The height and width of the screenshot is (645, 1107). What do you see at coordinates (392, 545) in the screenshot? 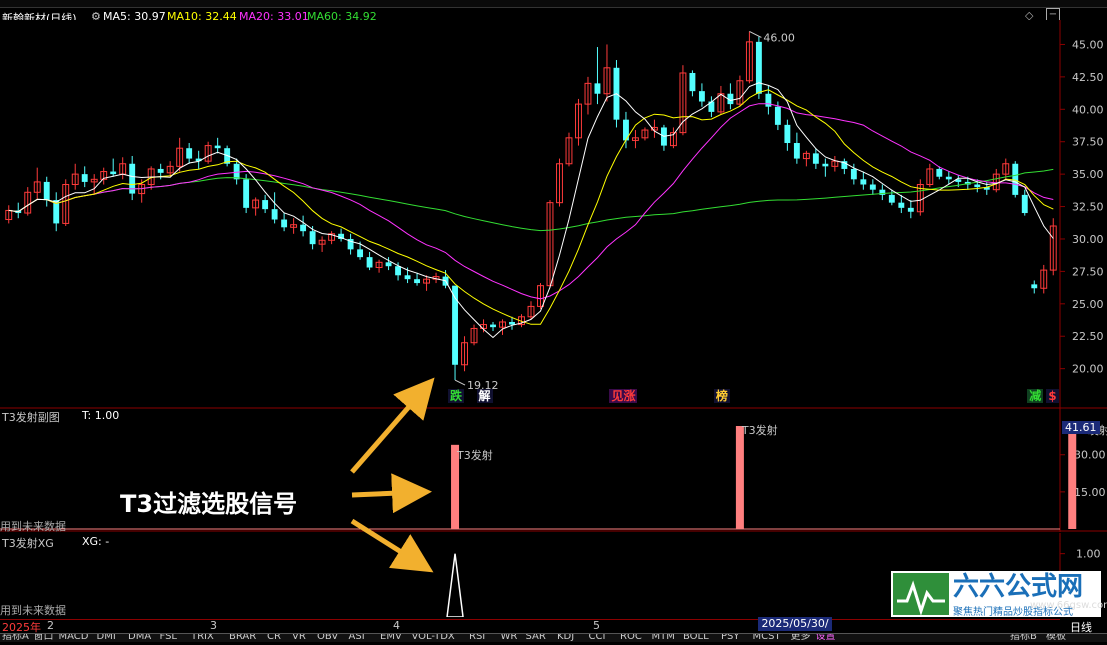
I see `arrow-to-xg` at bounding box center [392, 545].